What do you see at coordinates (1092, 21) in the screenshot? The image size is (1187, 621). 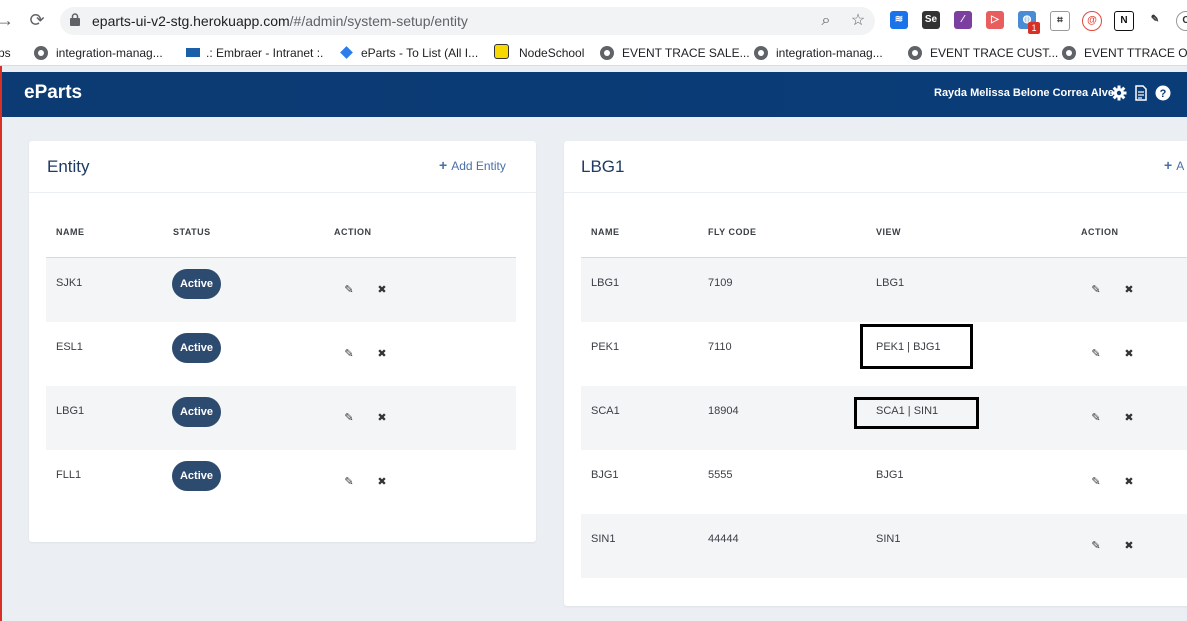 I see `spiral-icon: @` at bounding box center [1092, 21].